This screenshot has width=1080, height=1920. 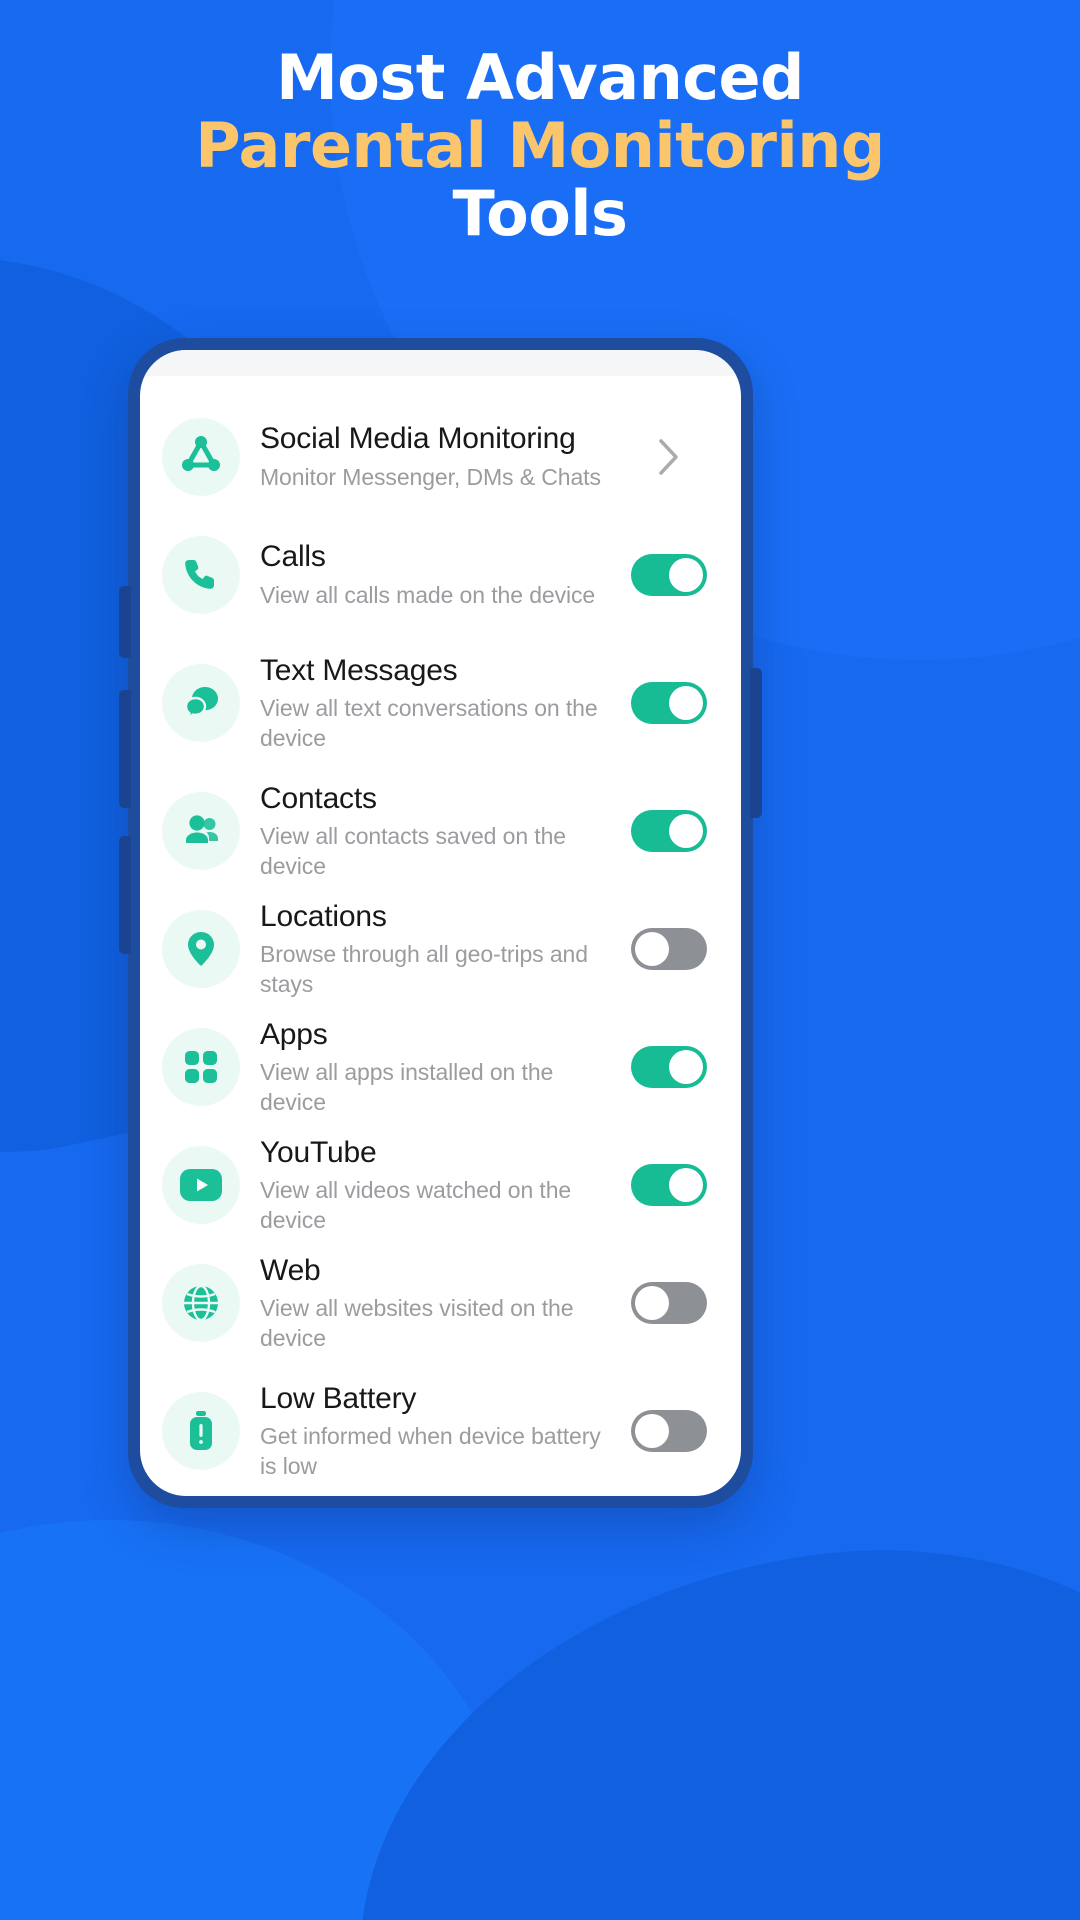 What do you see at coordinates (293, 557) in the screenshot?
I see `list-item-title: Calls` at bounding box center [293, 557].